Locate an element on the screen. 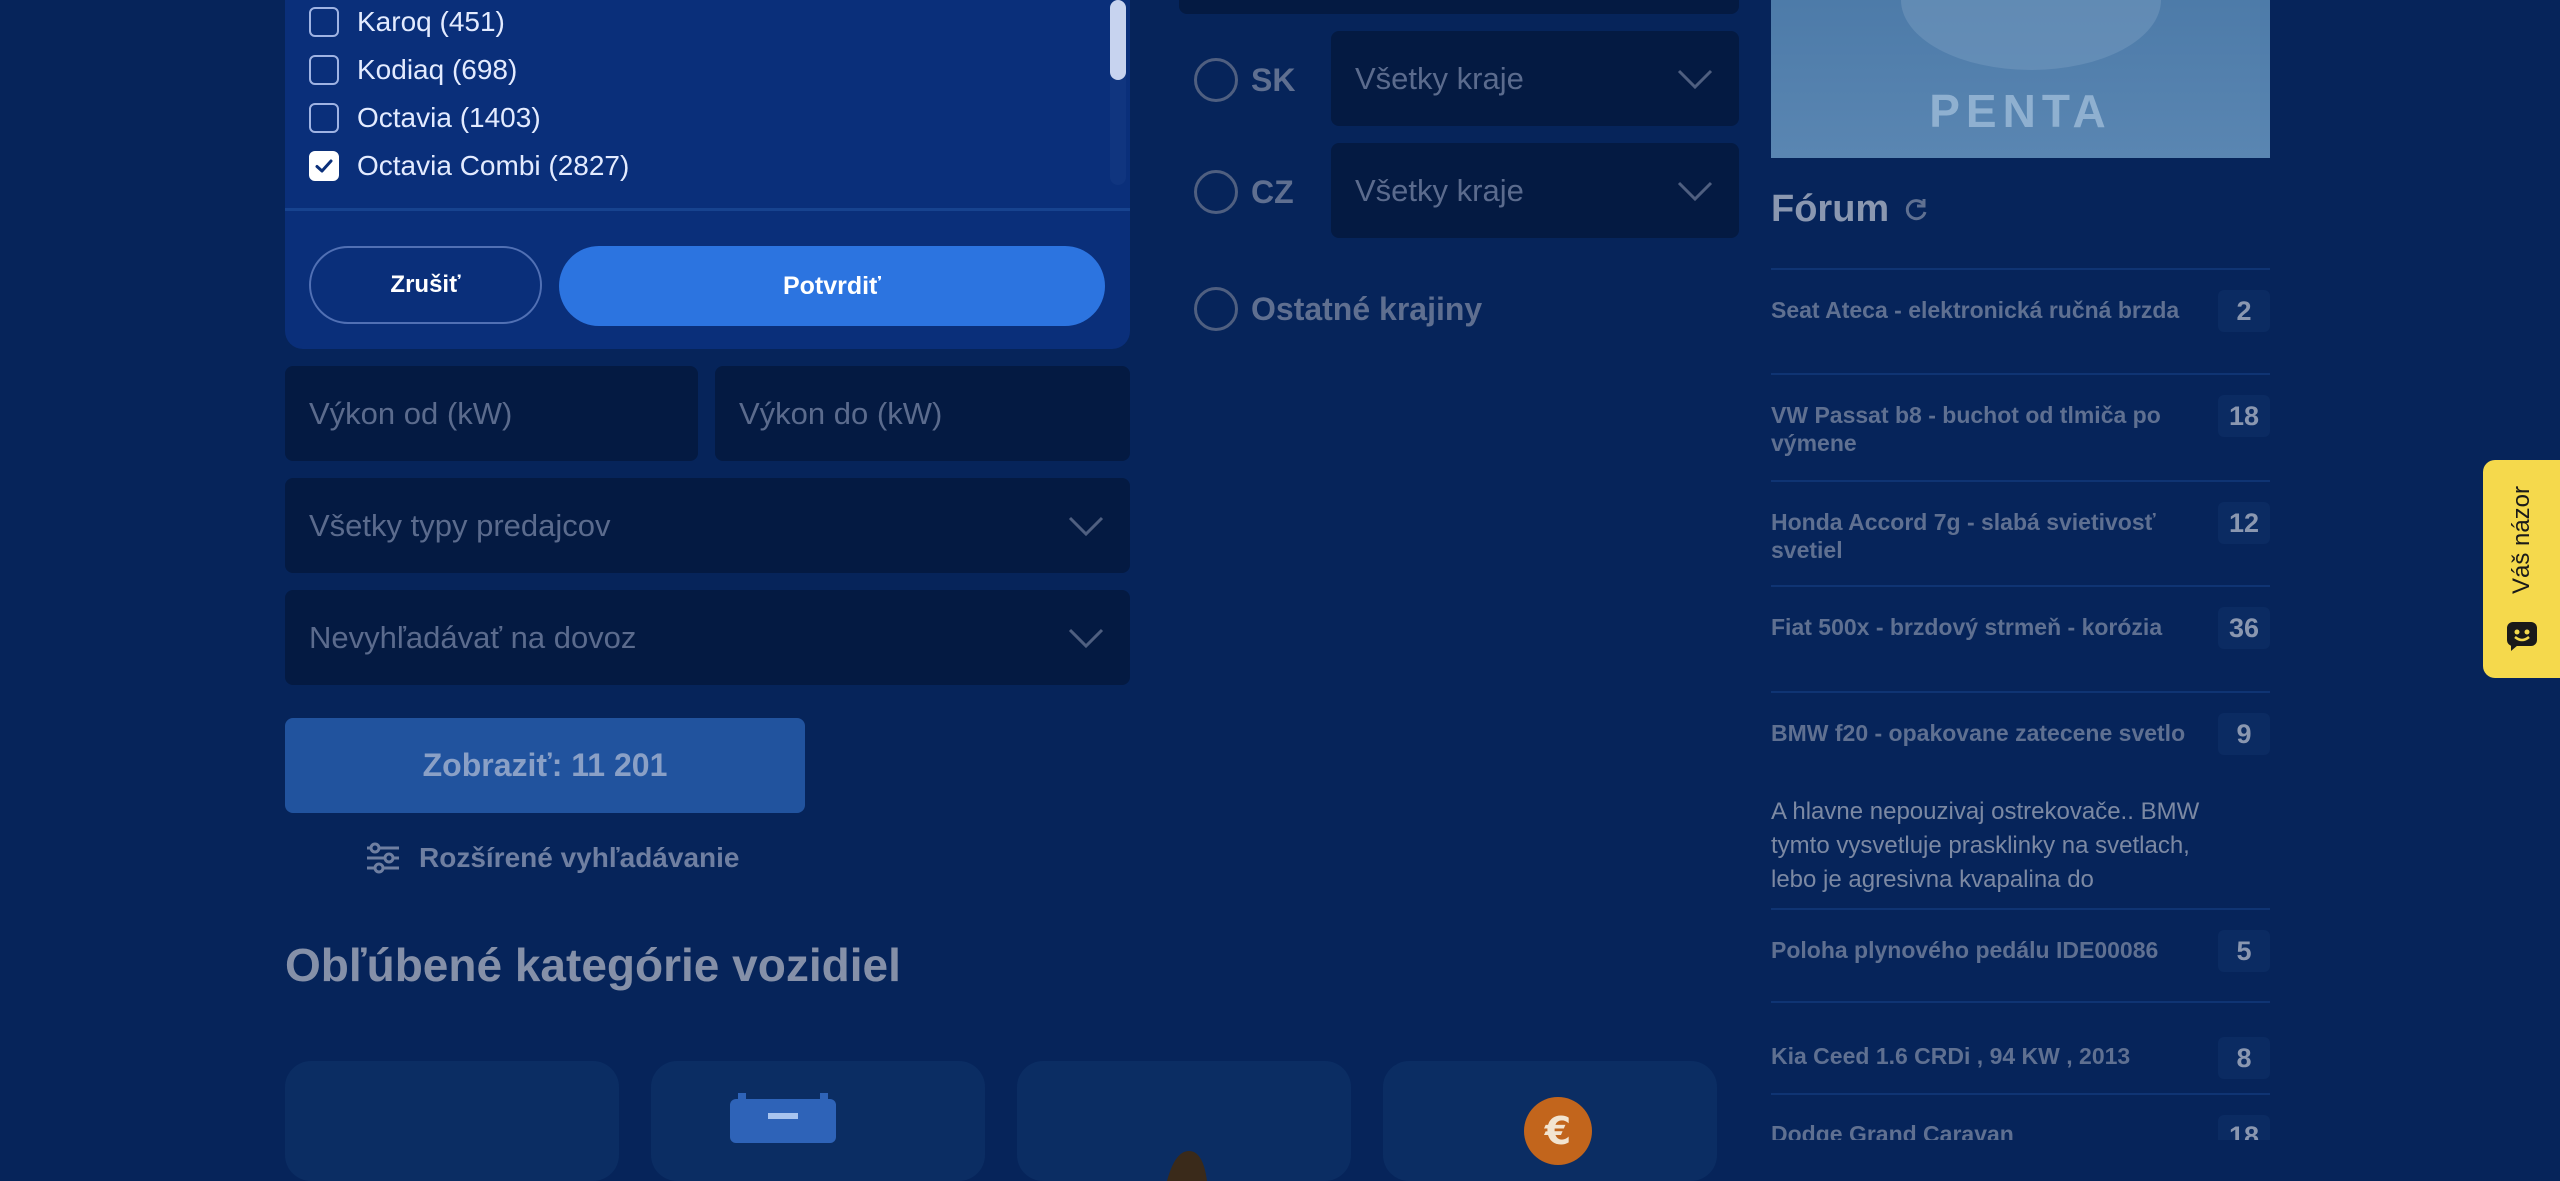  model-option-kodiaq: Kodiaq (698) is located at coordinates (413, 70).